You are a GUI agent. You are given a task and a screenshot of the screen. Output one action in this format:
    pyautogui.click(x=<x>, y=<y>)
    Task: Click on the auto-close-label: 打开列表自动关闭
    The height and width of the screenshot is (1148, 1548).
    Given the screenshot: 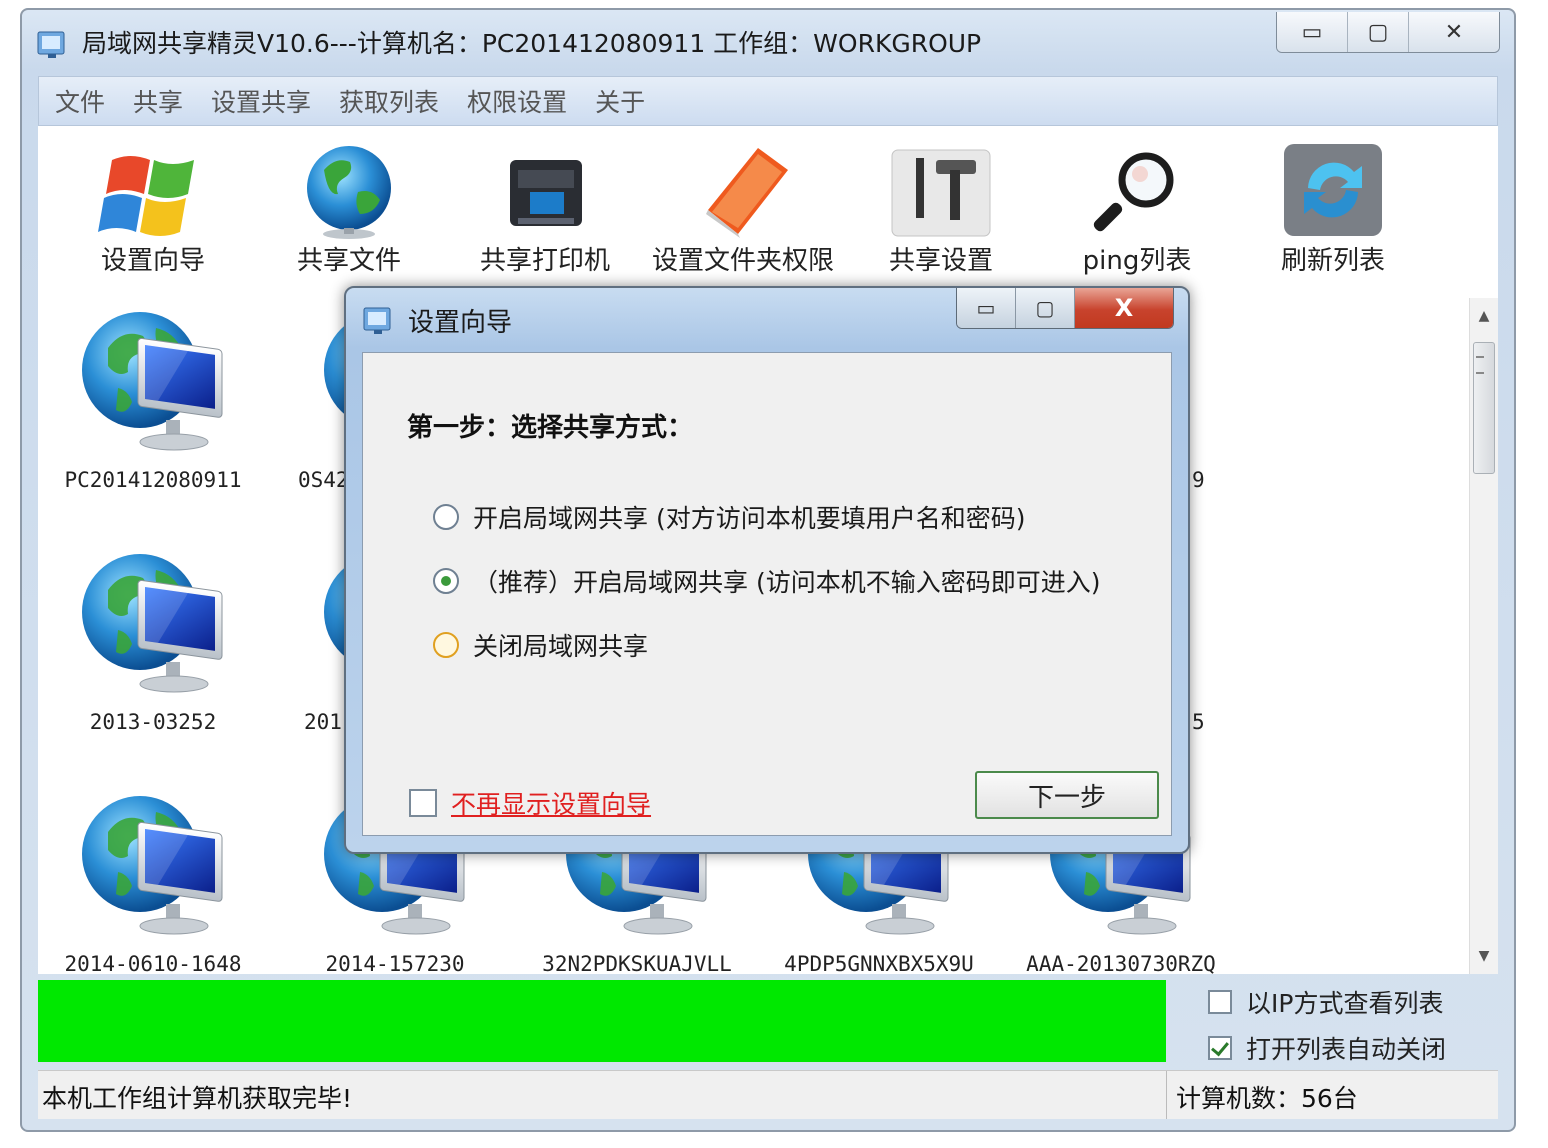 What is the action you would take?
    pyautogui.click(x=1346, y=1049)
    